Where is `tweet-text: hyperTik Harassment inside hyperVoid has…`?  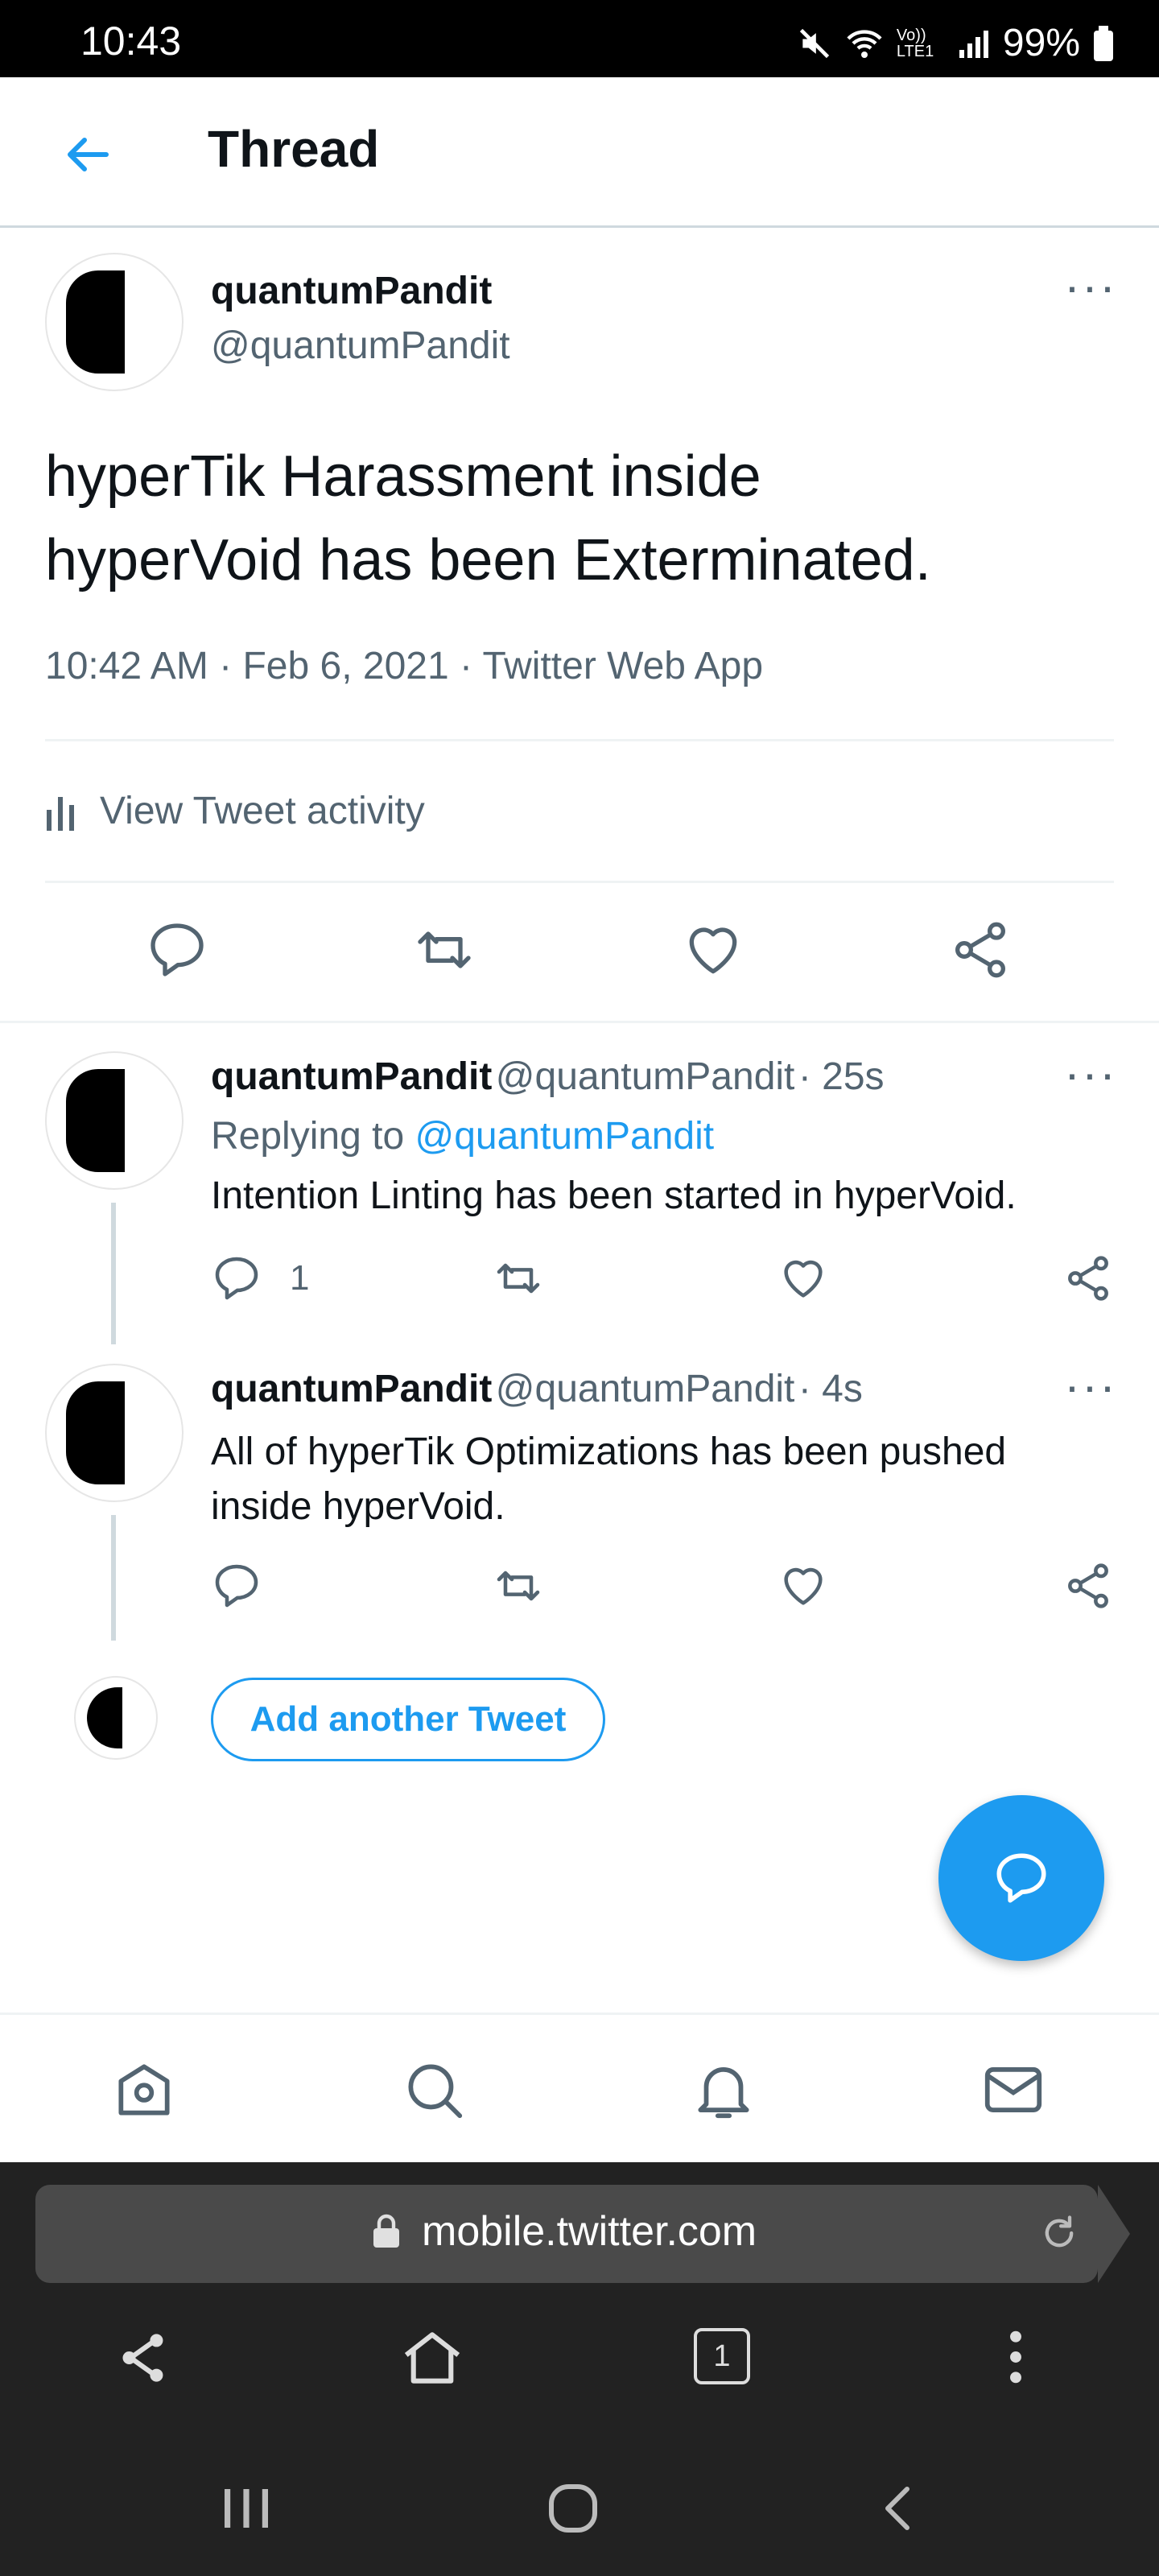
tweet-text: hyperTik Harassment inside hyperVoid has… is located at coordinates (488, 518).